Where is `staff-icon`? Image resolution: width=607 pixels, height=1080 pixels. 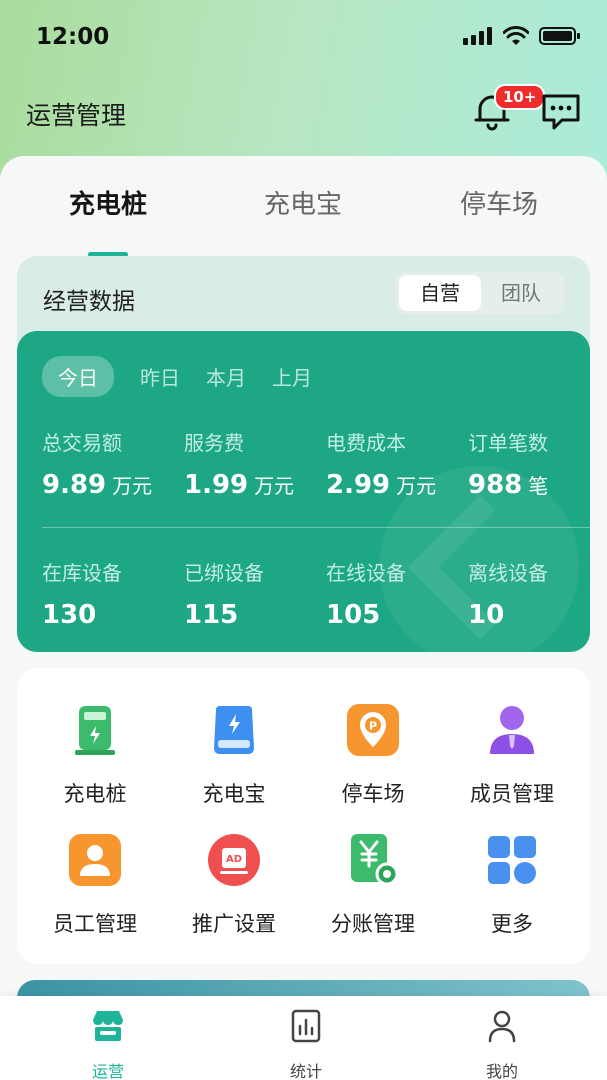
staff-icon is located at coordinates (95, 860).